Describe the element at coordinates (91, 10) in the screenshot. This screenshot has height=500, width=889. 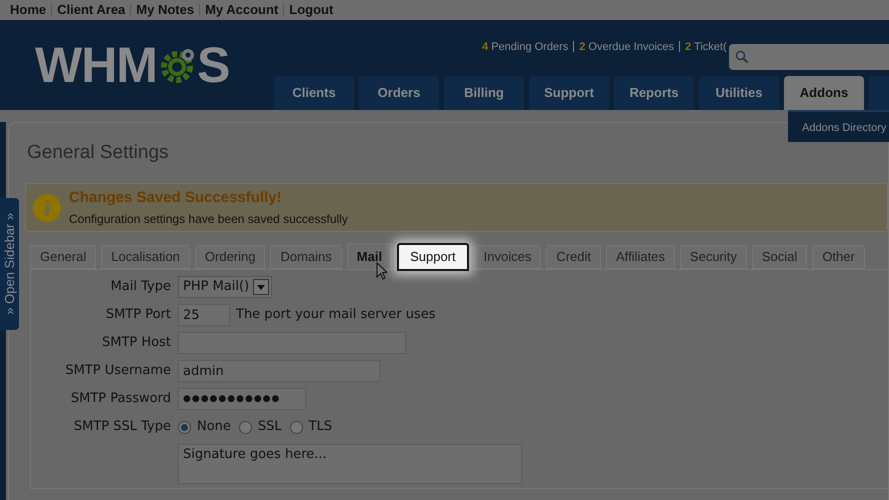
I see `top-link: Client Area` at that location.